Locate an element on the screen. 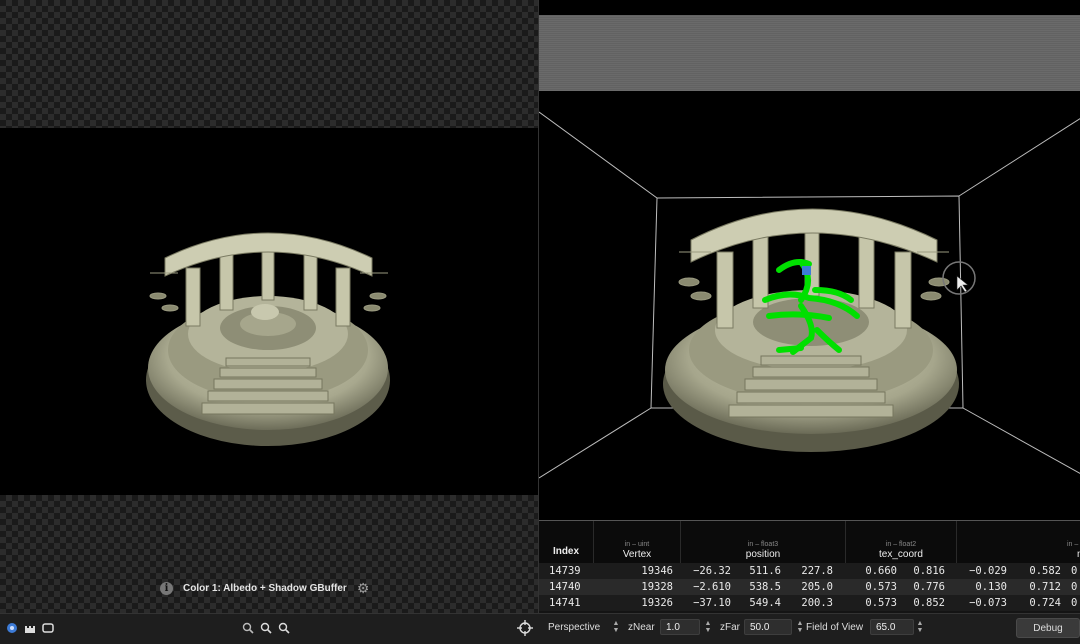 The width and height of the screenshot is (1080, 644). projection-select: Perspective is located at coordinates (574, 627).